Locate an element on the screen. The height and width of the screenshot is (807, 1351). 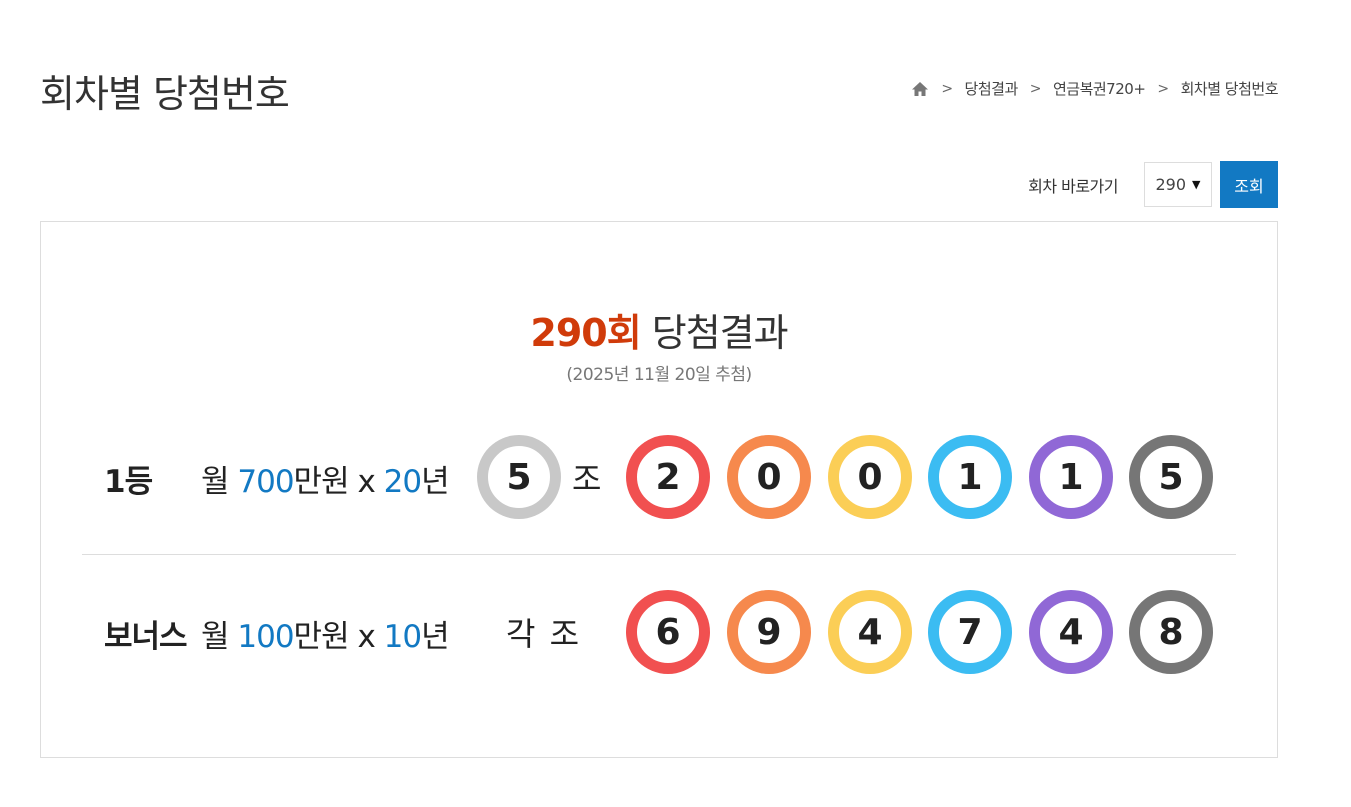
round-select-value: 290 is located at coordinates (1171, 184).